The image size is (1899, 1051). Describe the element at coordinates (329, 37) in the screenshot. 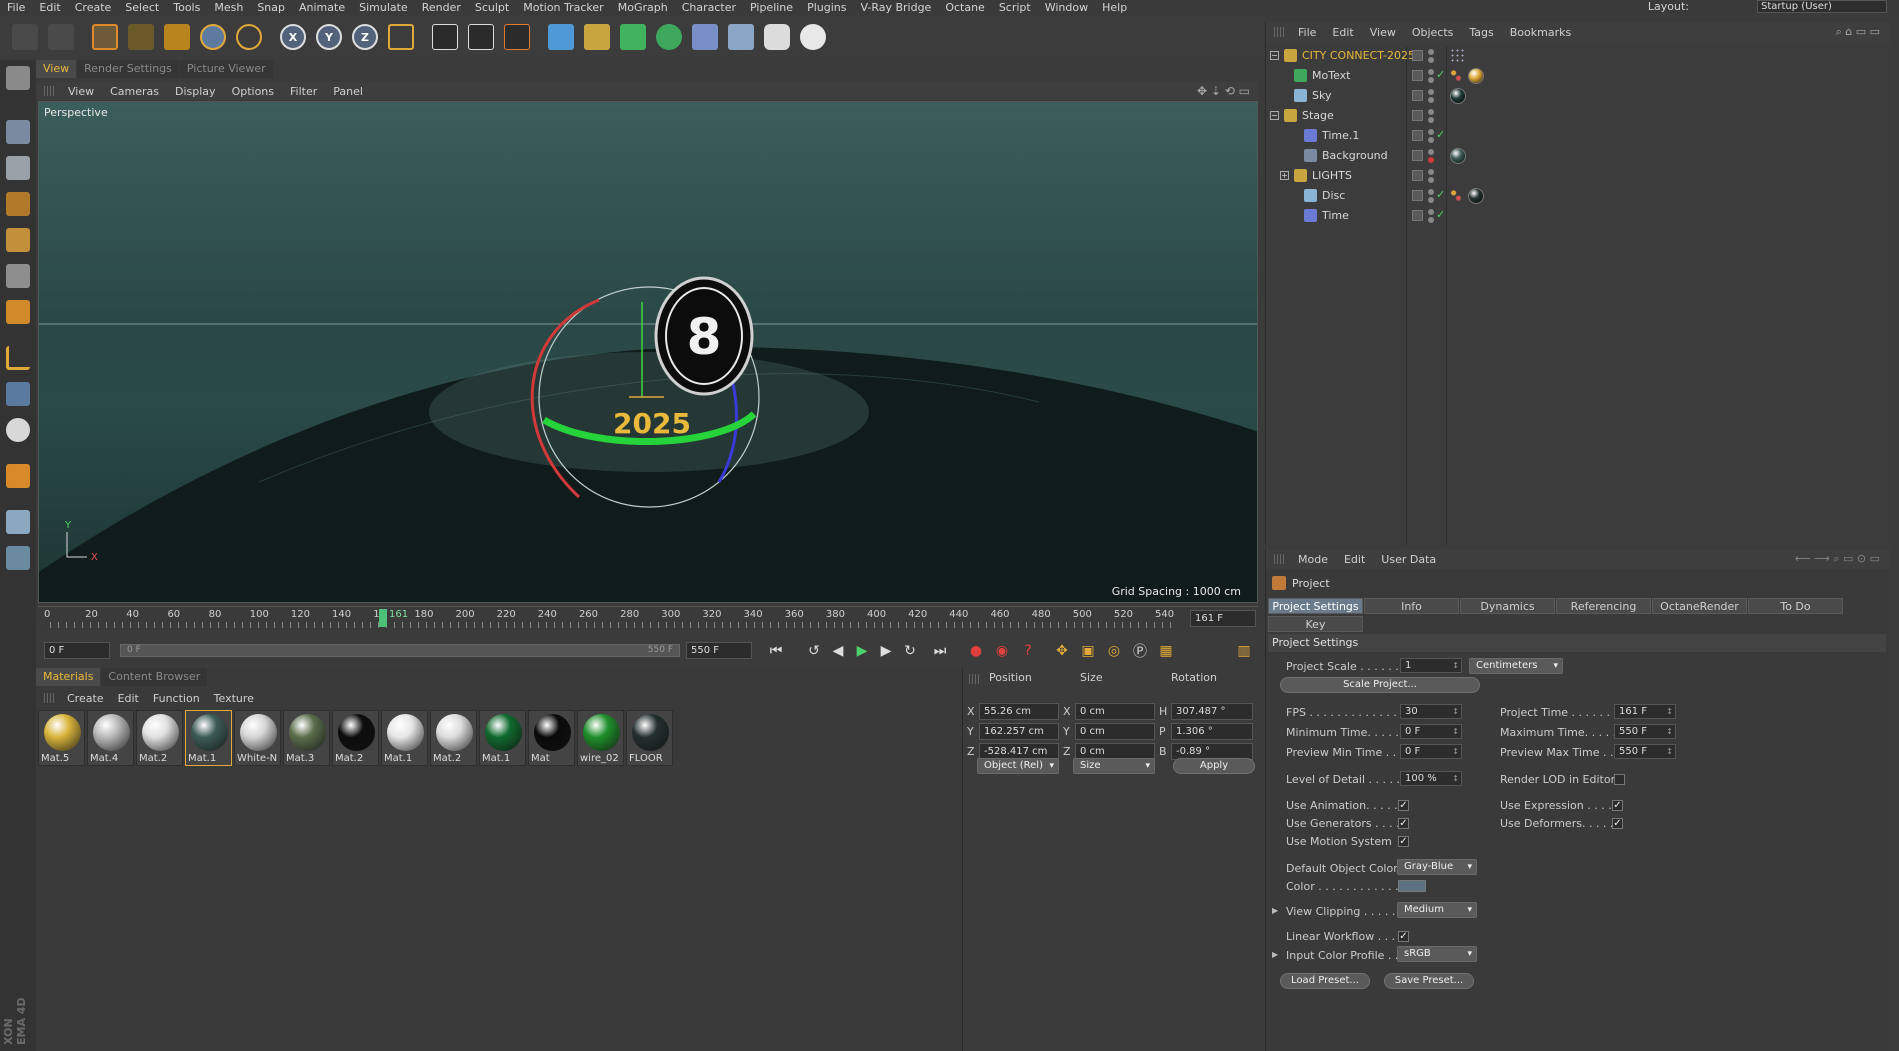

I see `y-axis-icon: Y` at that location.